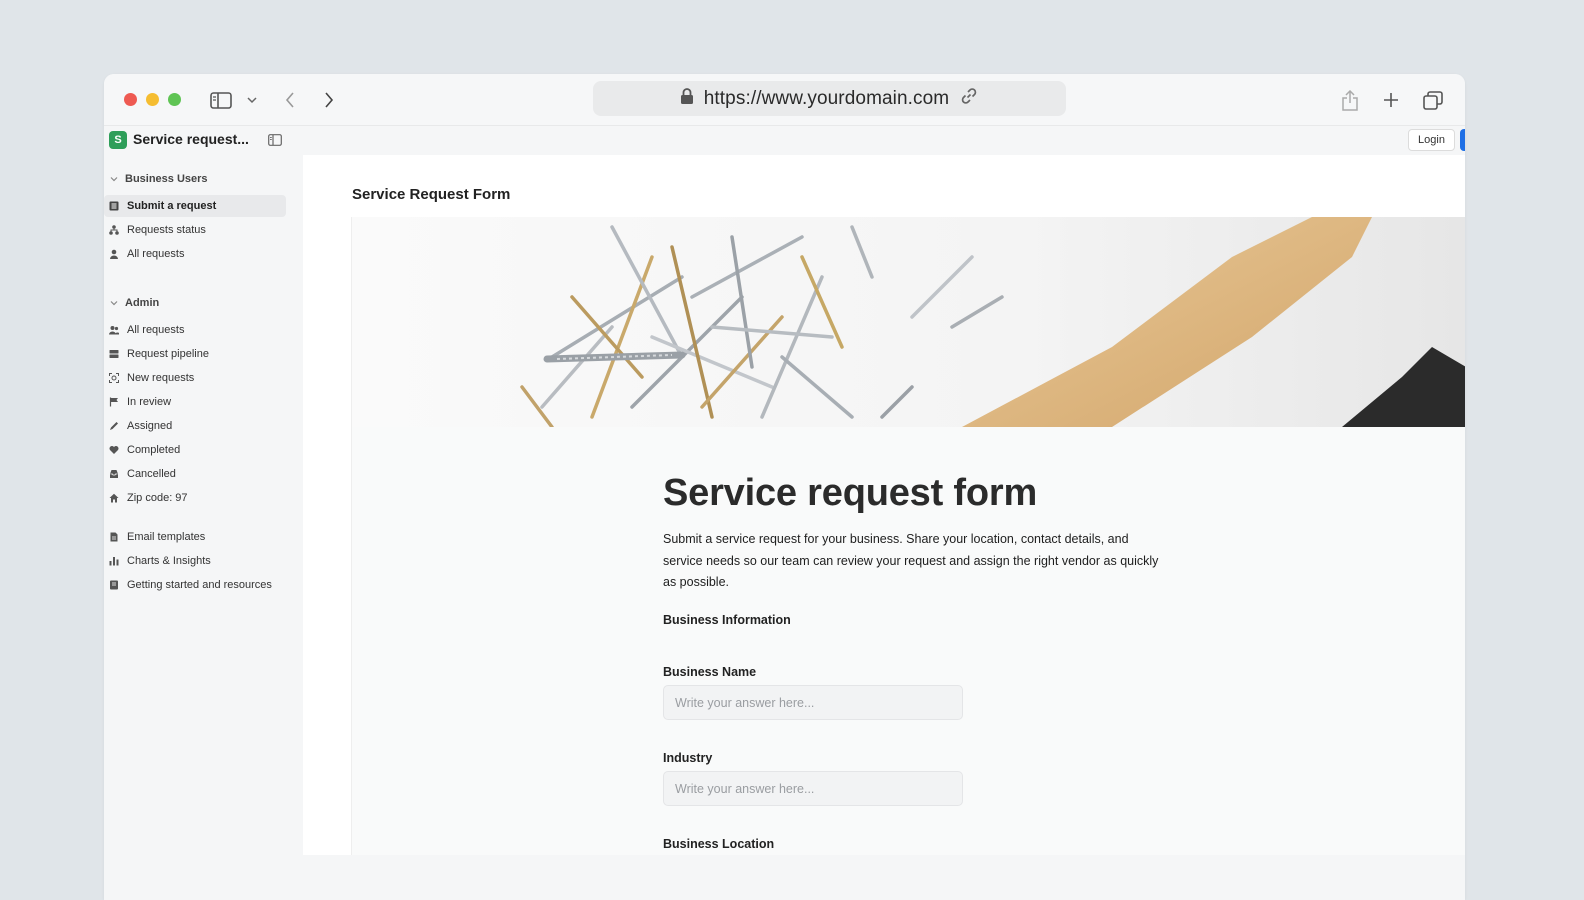 The width and height of the screenshot is (1584, 900). I want to click on page-title: Service Request Form, so click(431, 194).